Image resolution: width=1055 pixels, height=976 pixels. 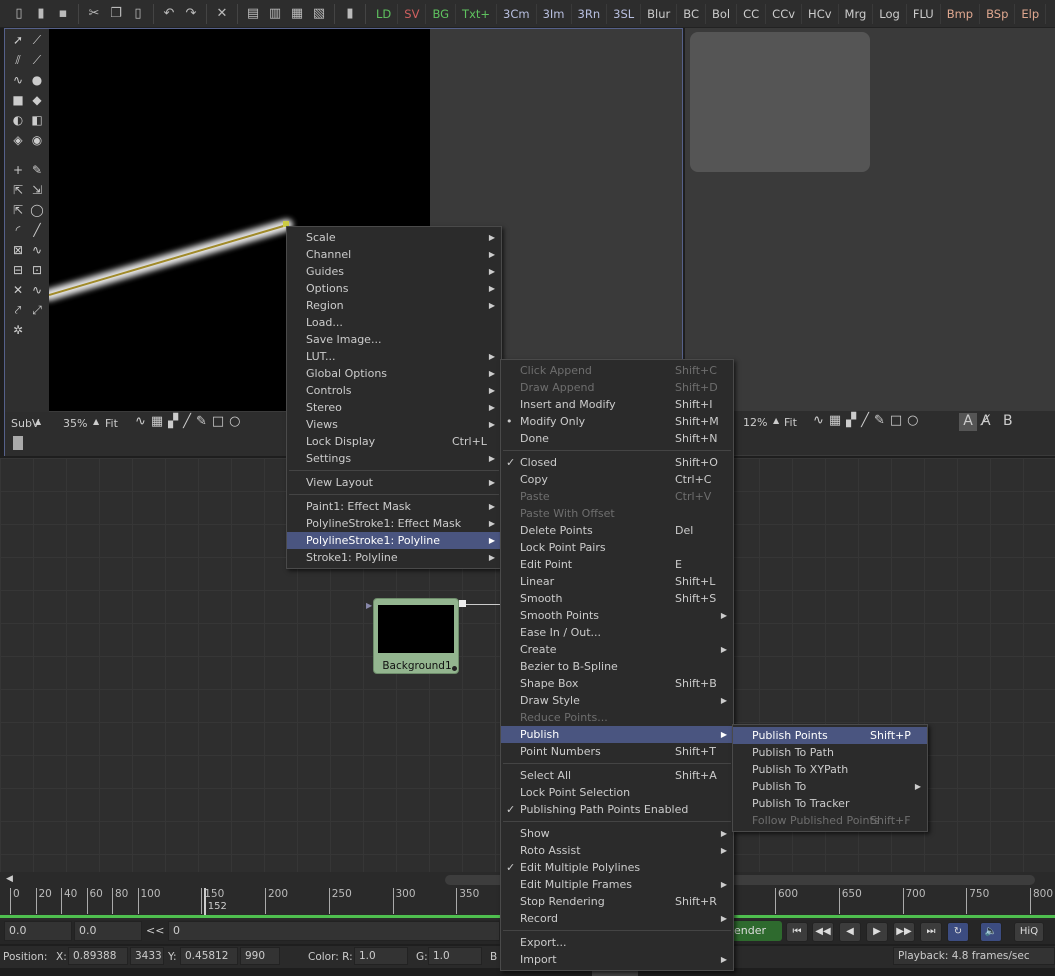 I want to click on tool-button-bc: BC, so click(x=691, y=13).